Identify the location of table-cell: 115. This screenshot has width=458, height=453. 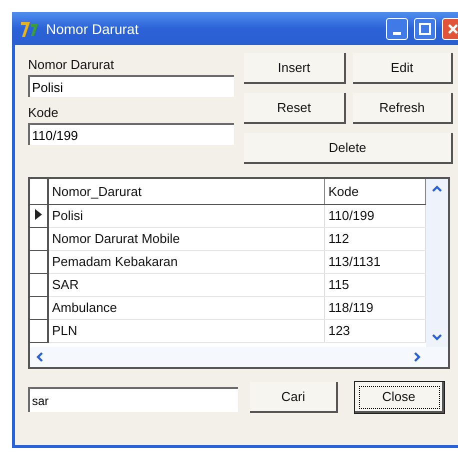
(375, 284).